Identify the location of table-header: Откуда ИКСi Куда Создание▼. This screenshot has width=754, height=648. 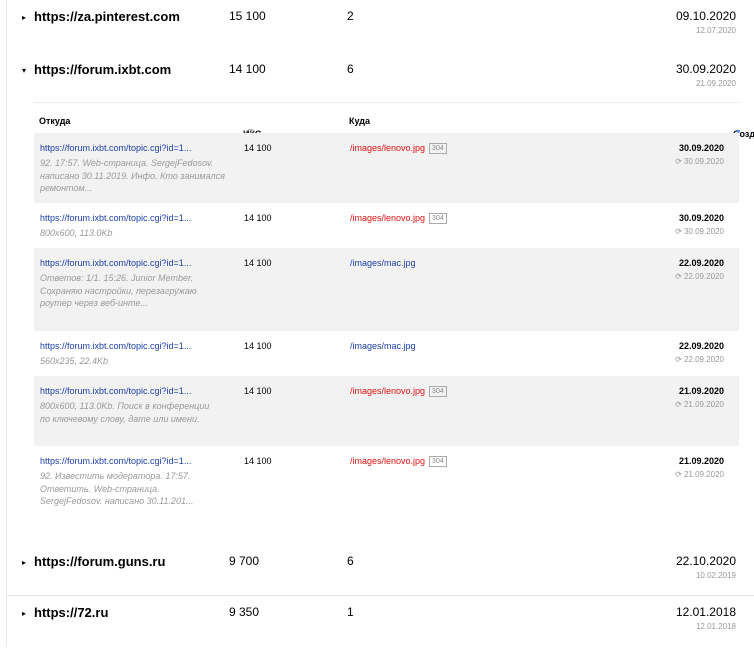
(394, 121).